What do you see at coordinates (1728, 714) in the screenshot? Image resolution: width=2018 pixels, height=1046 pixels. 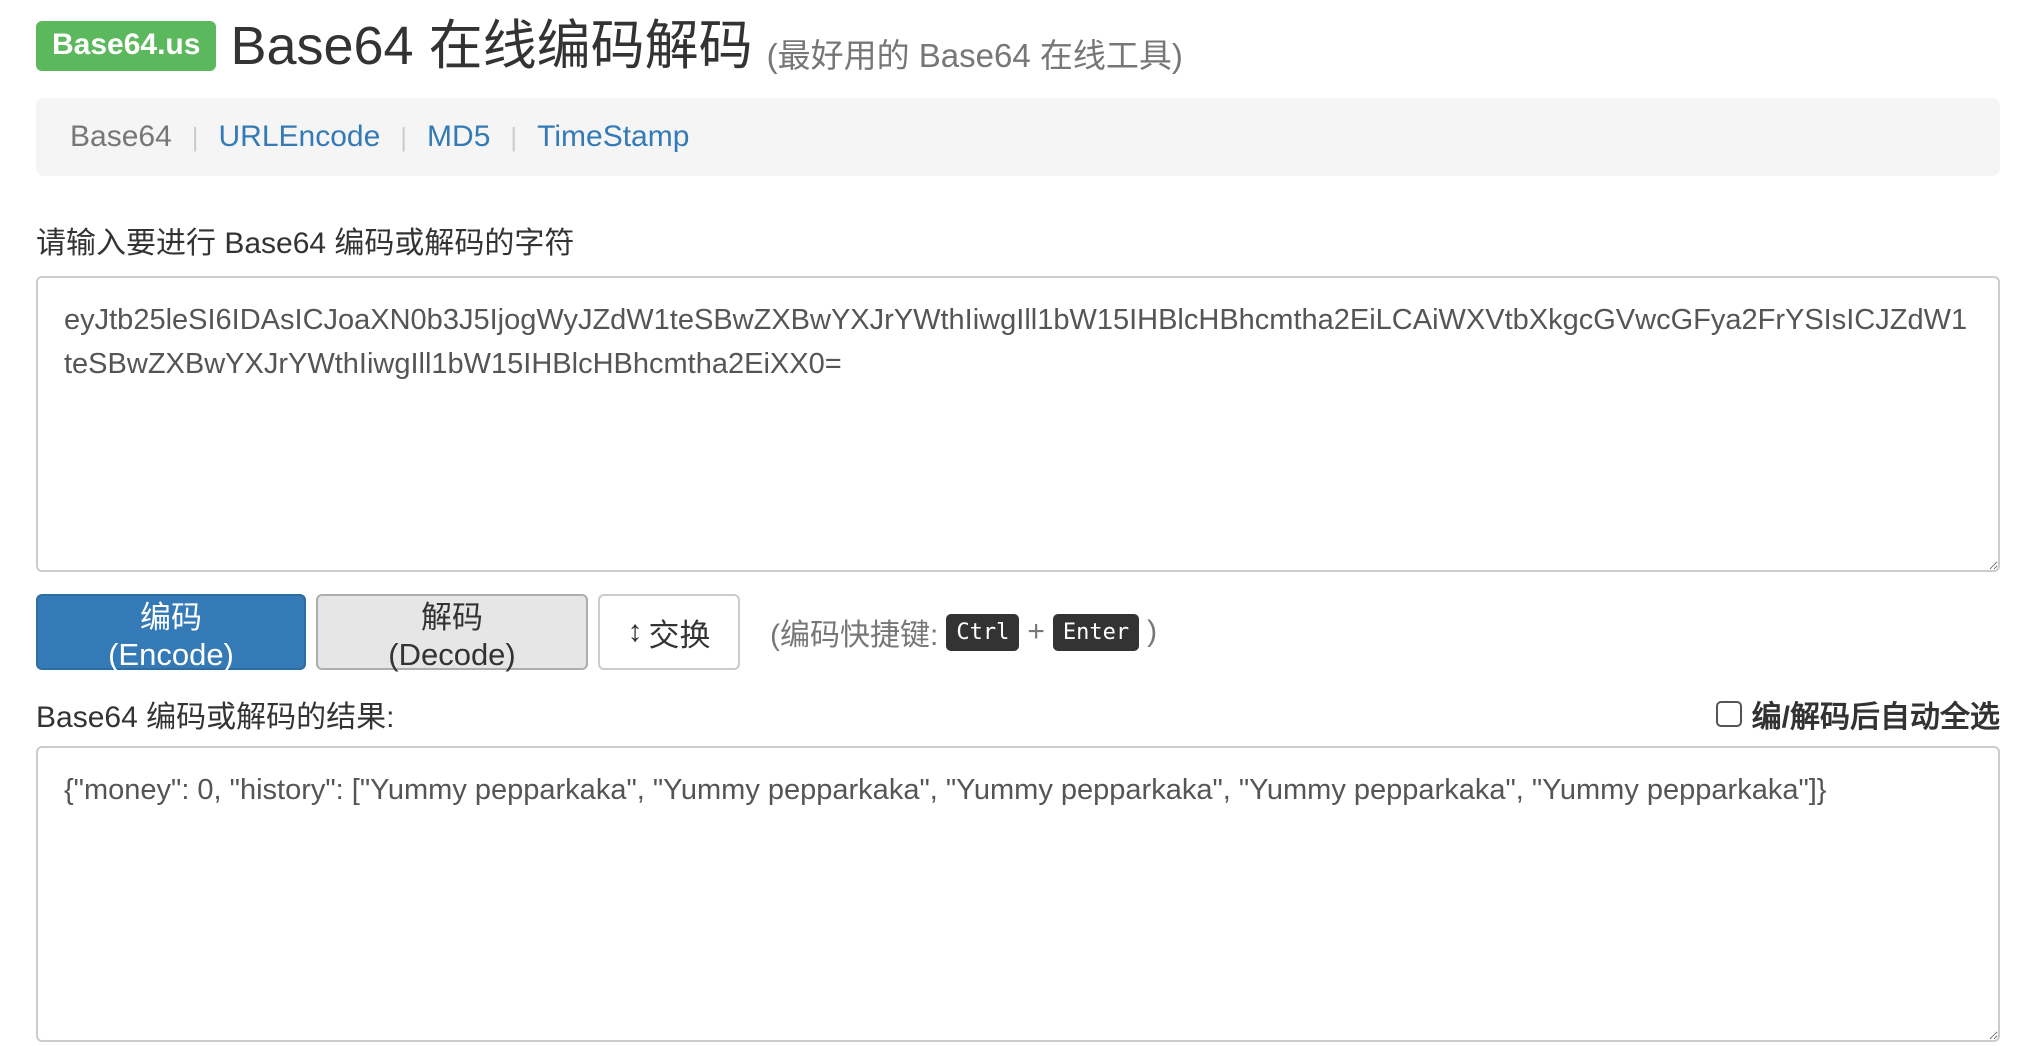 I see `auto-select-checkbox` at bounding box center [1728, 714].